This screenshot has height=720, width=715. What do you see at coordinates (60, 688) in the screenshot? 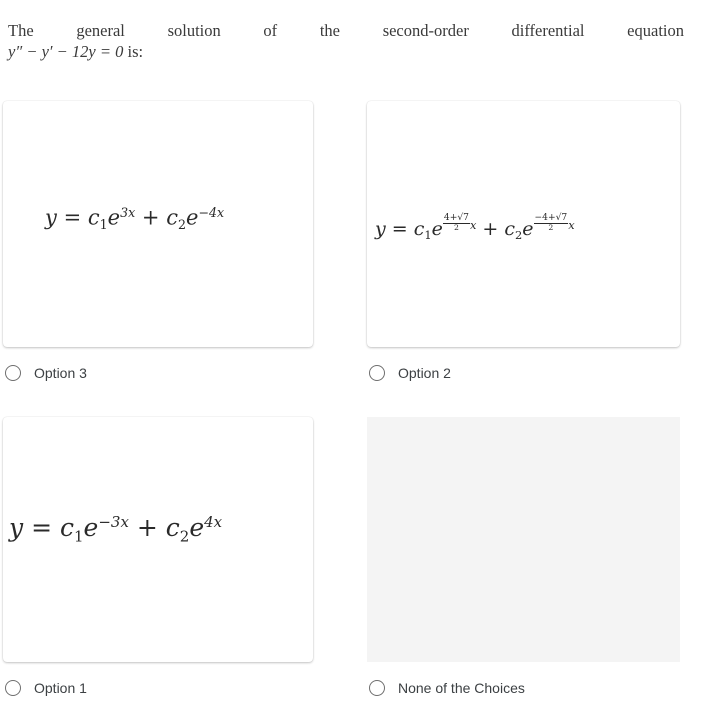
I see `option-1-label: Option 1` at bounding box center [60, 688].